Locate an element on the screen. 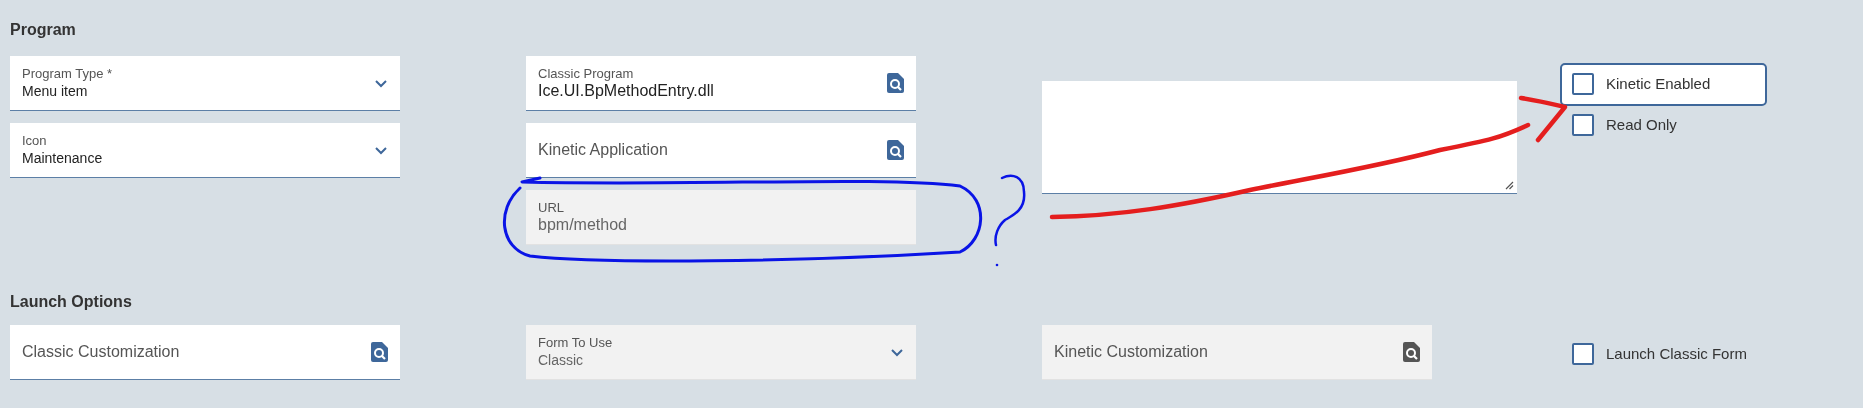 The height and width of the screenshot is (408, 1863). field-label: Program Type * is located at coordinates (68, 74).